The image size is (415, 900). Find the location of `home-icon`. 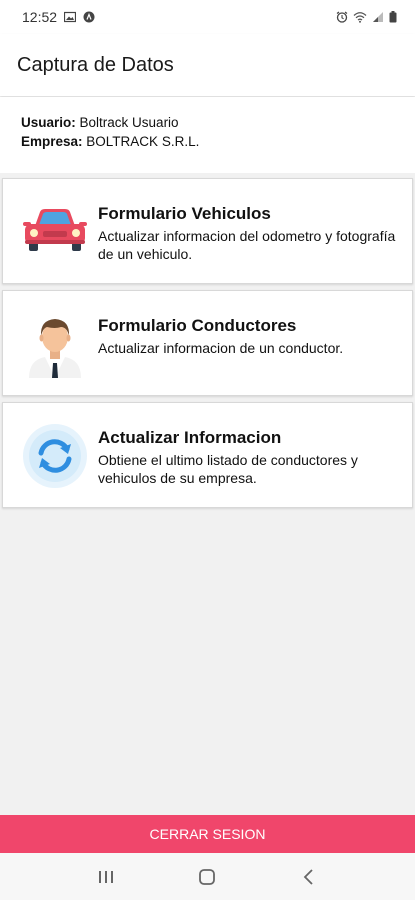

home-icon is located at coordinates (207, 876).